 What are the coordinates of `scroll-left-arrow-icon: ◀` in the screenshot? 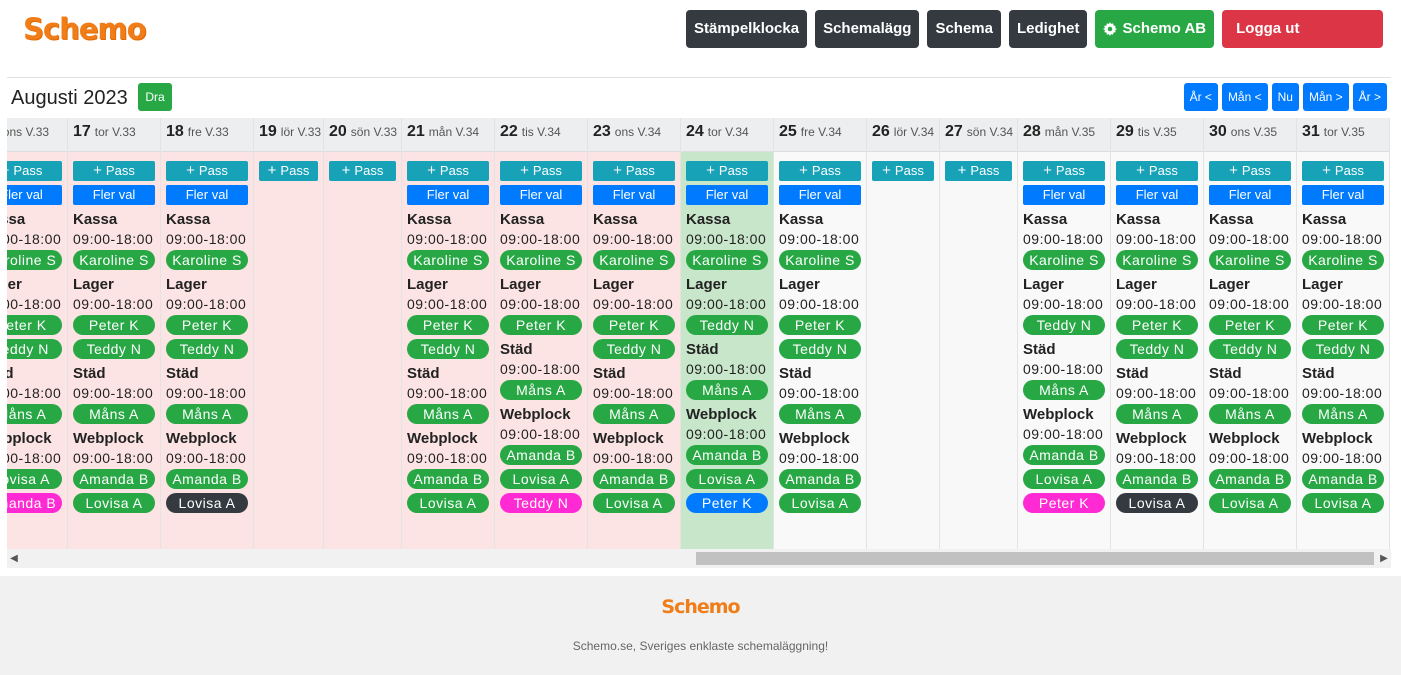 It's located at (14, 558).